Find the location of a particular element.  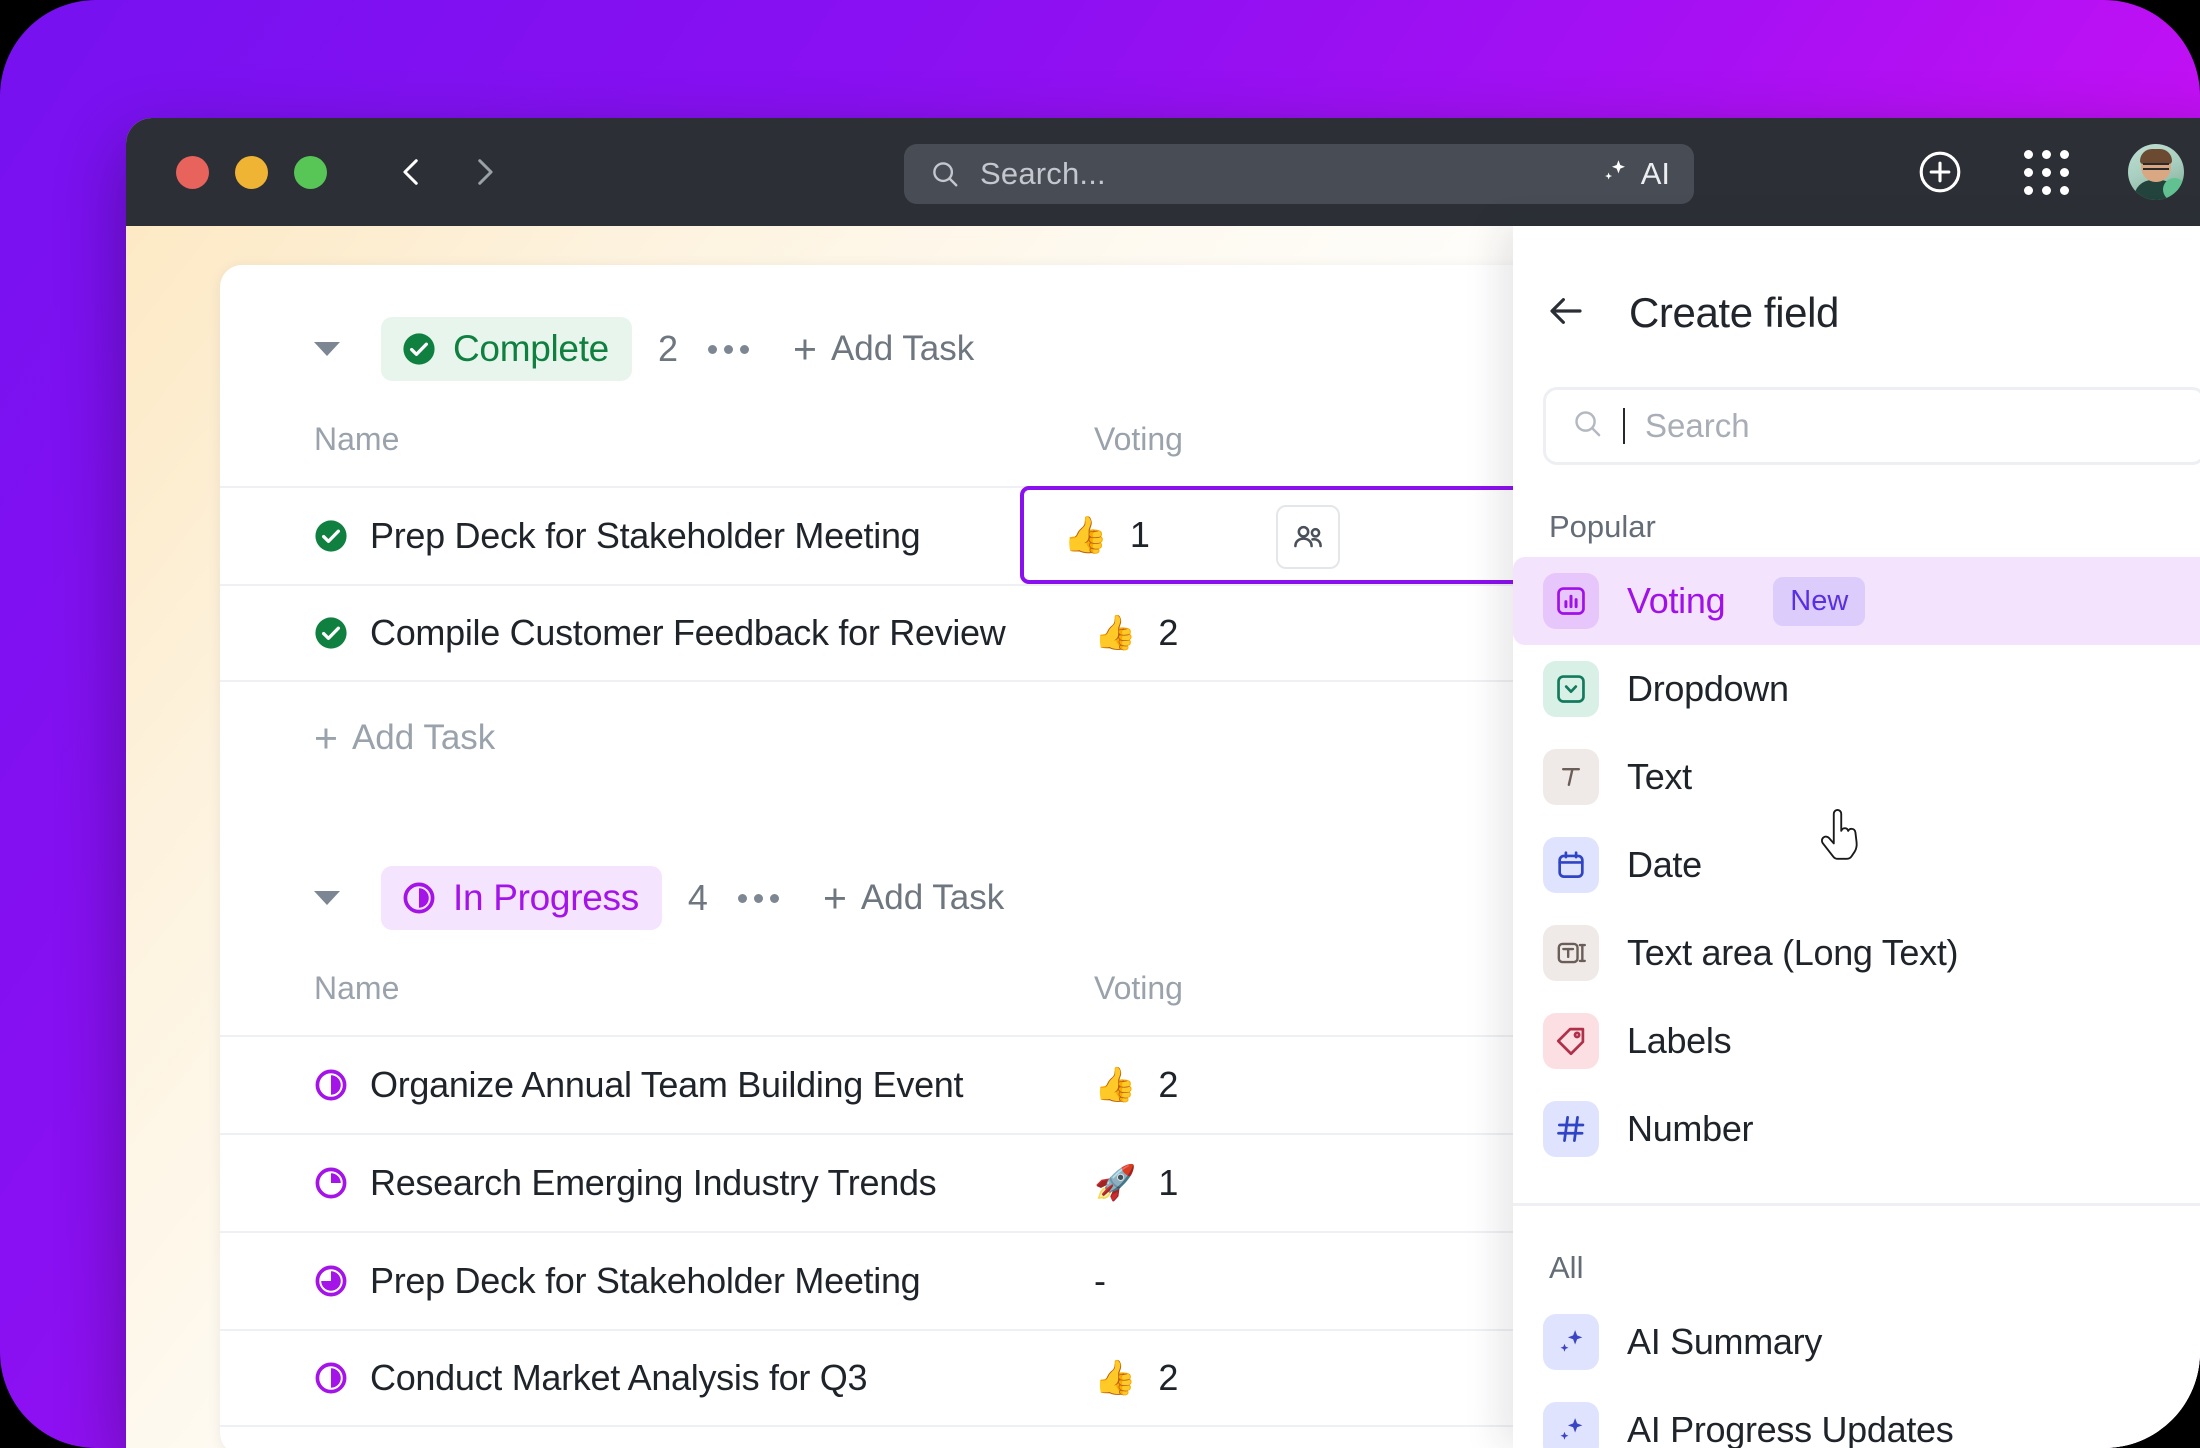

ai-button: AI is located at coordinates (1634, 174).